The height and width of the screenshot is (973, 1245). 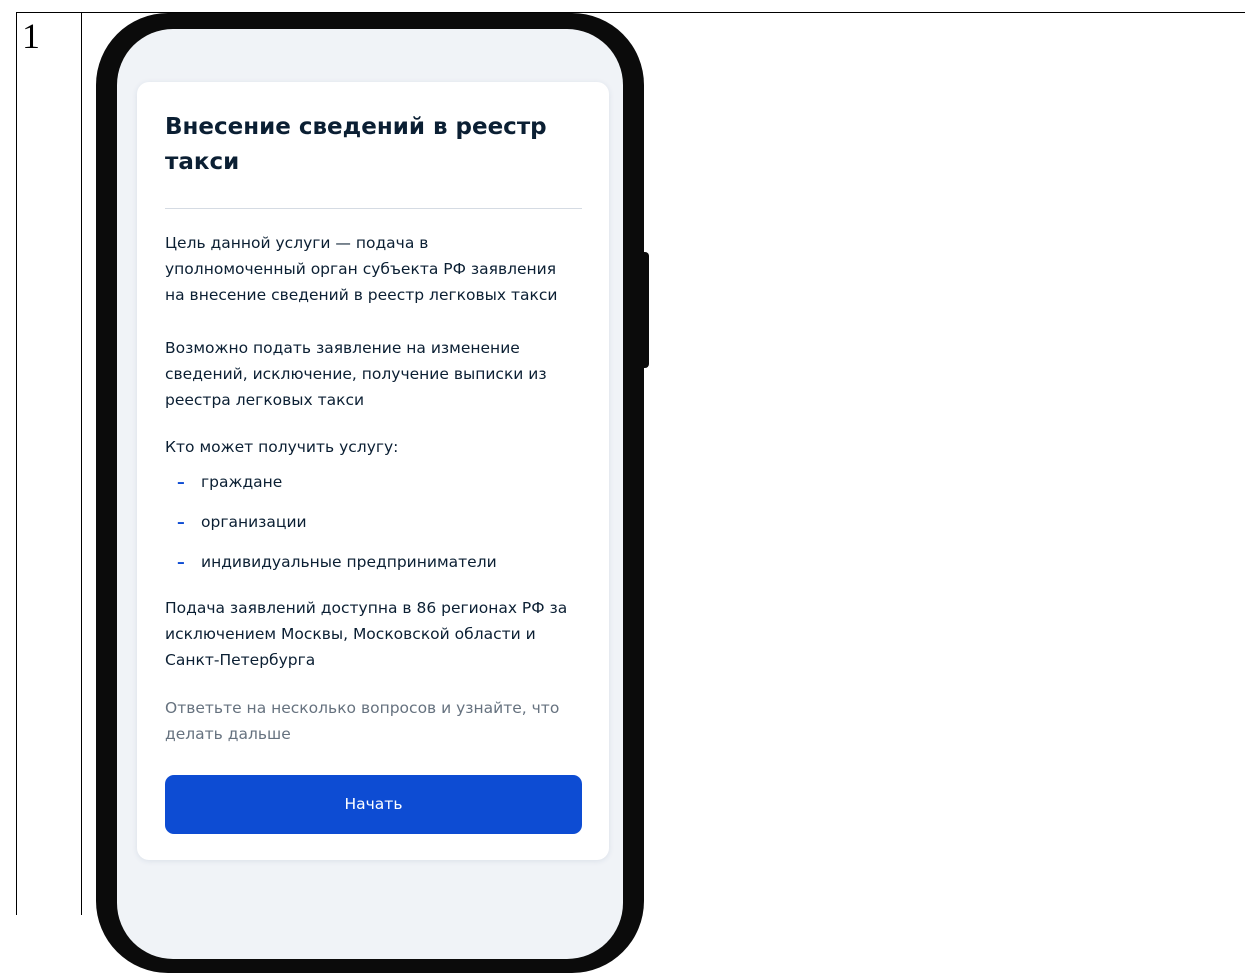 I want to click on list-item: – граждане, so click(x=229, y=482).